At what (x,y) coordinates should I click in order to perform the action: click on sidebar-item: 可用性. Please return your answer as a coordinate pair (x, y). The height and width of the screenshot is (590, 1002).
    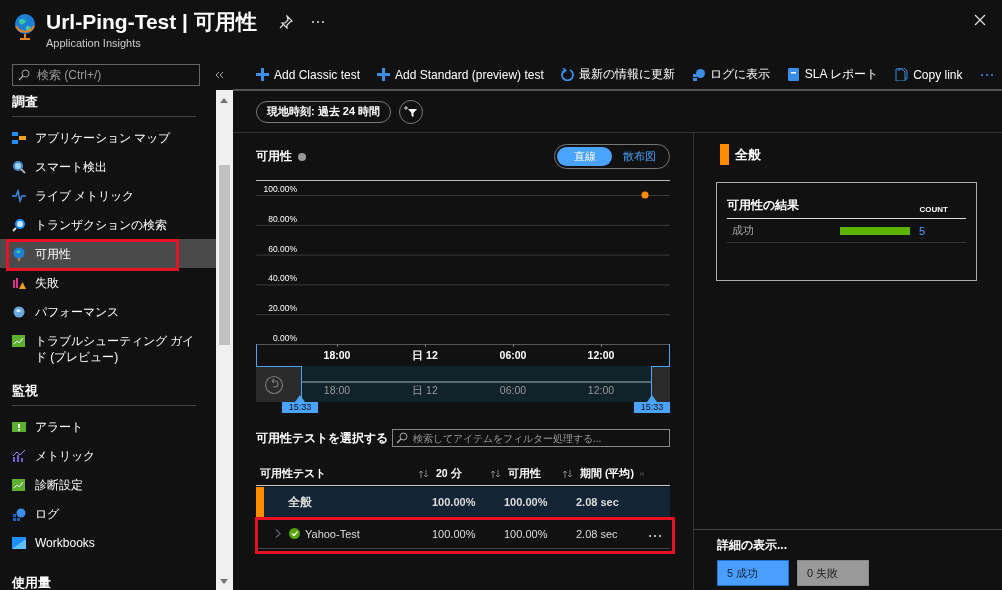
    Looking at the image, I should click on (108, 253).